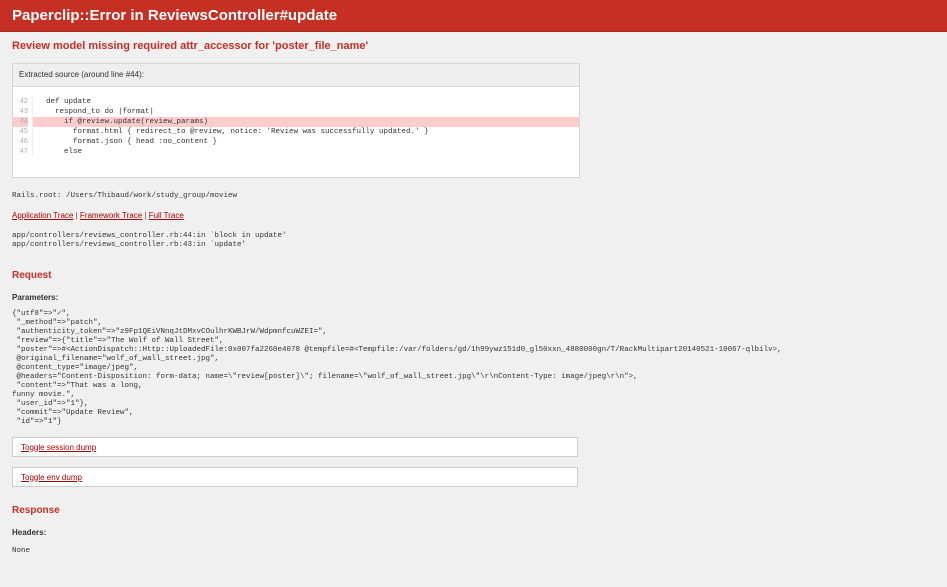 The height and width of the screenshot is (587, 947). I want to click on param-line: "content"=>"That was a long,, so click(77, 386).